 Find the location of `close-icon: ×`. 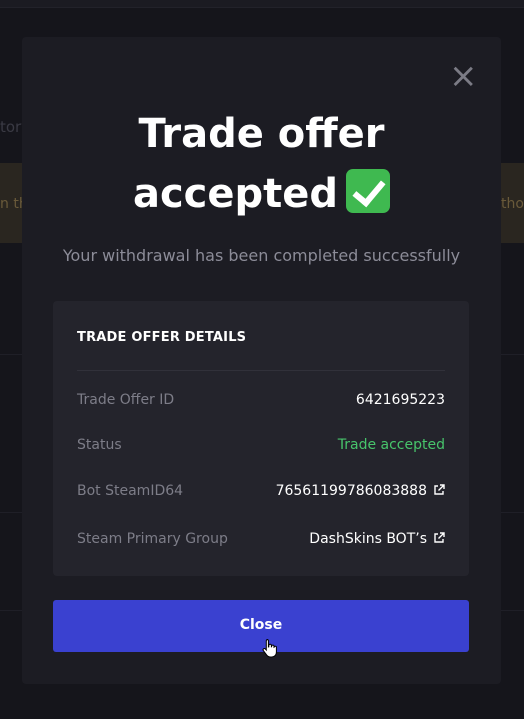

close-icon: × is located at coordinates (463, 76).